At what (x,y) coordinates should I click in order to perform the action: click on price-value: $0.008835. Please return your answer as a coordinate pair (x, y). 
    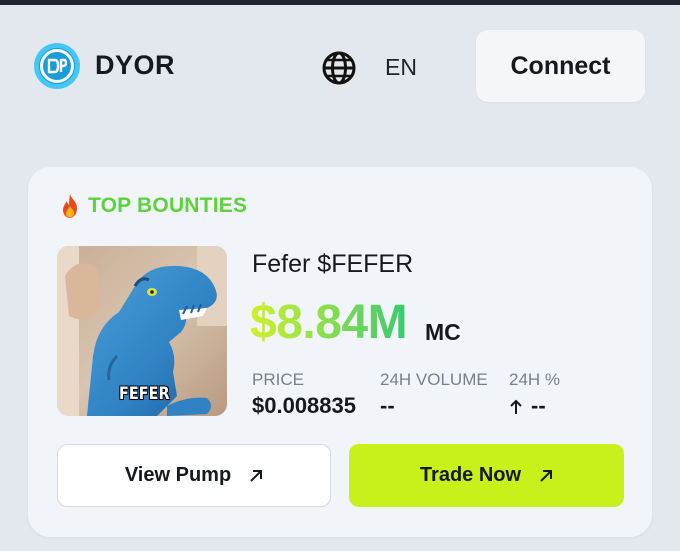
    Looking at the image, I should click on (304, 405).